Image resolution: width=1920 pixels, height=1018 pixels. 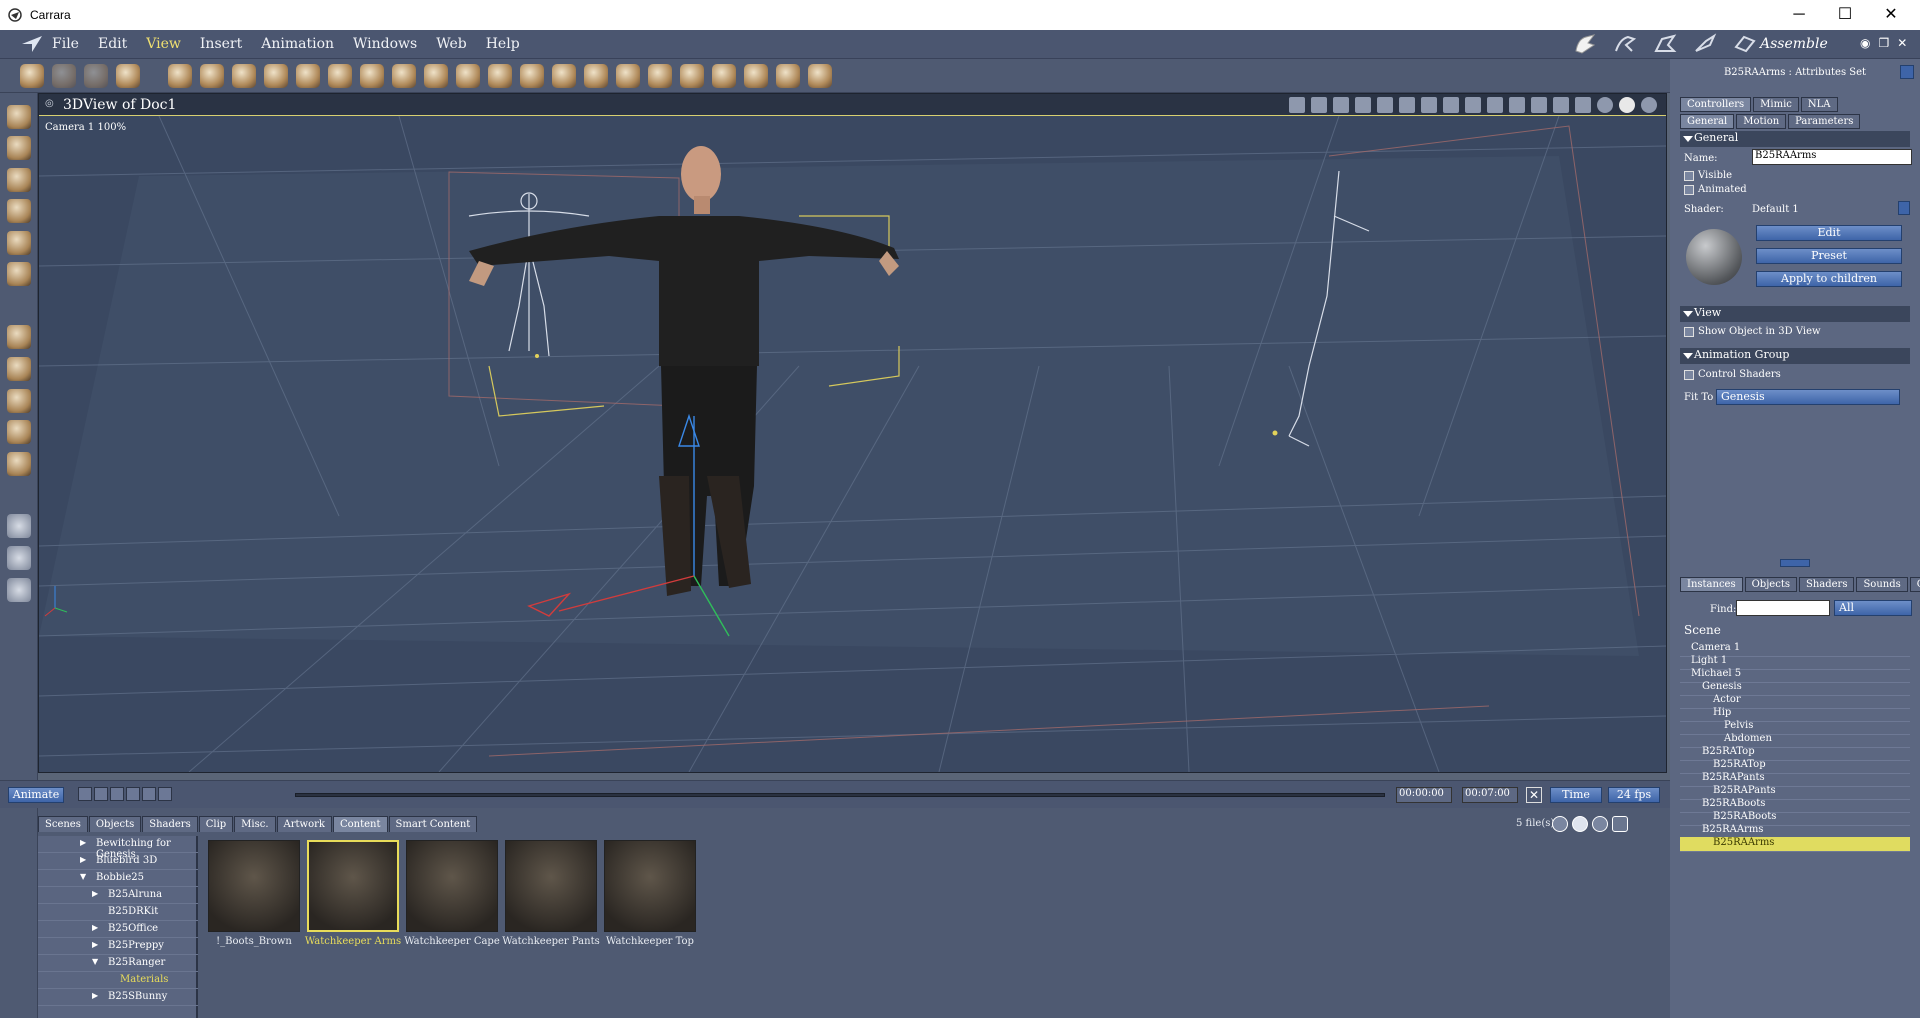 I want to click on rotate-tool-icon, so click(x=19, y=180).